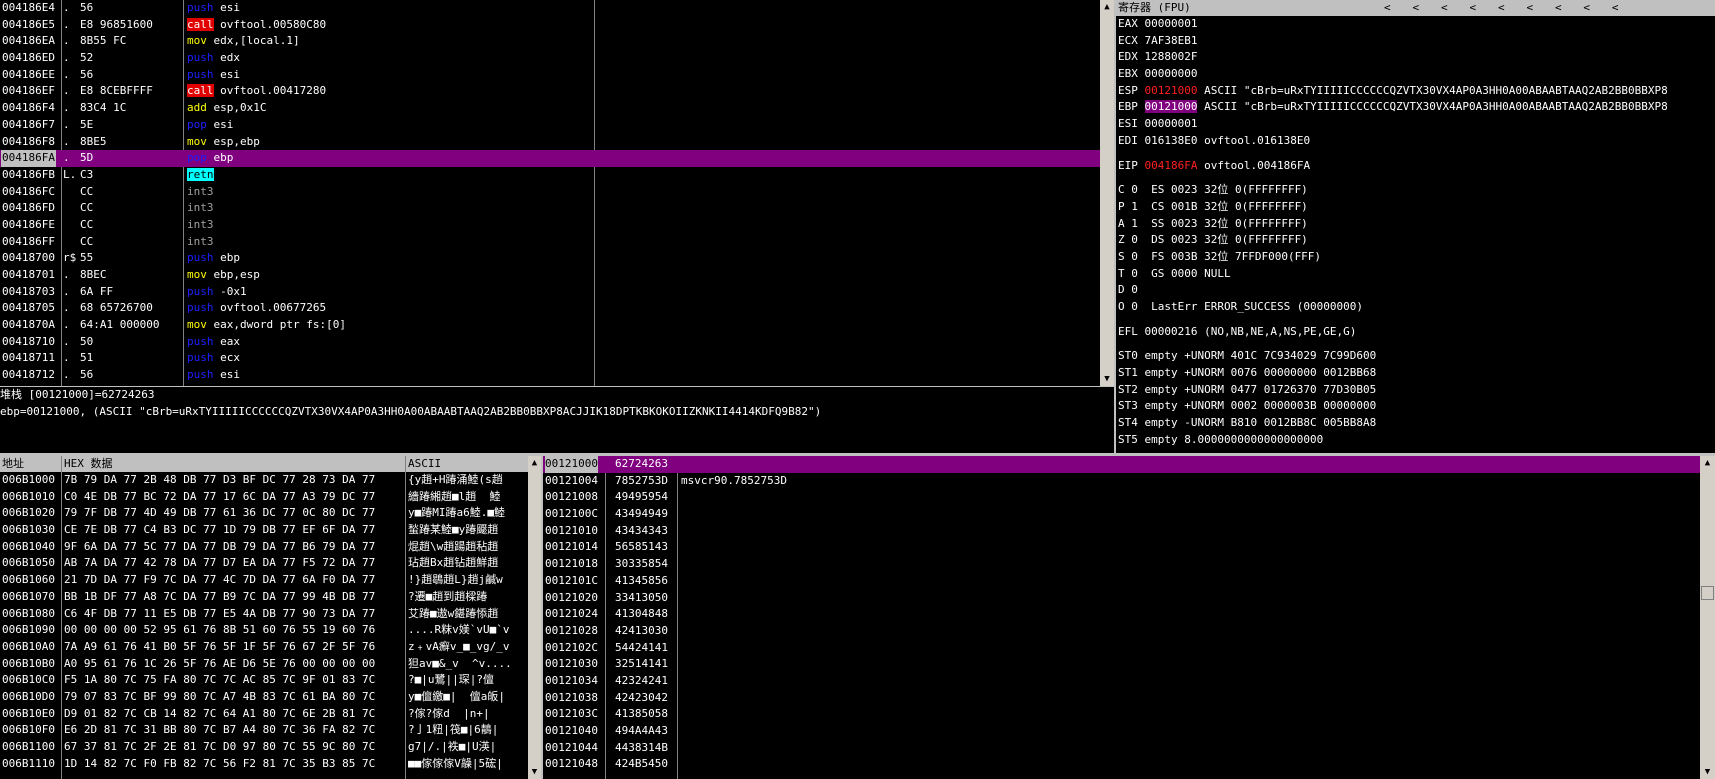  What do you see at coordinates (1416, 290) in the screenshot?
I see `flag-row: D 0` at bounding box center [1416, 290].